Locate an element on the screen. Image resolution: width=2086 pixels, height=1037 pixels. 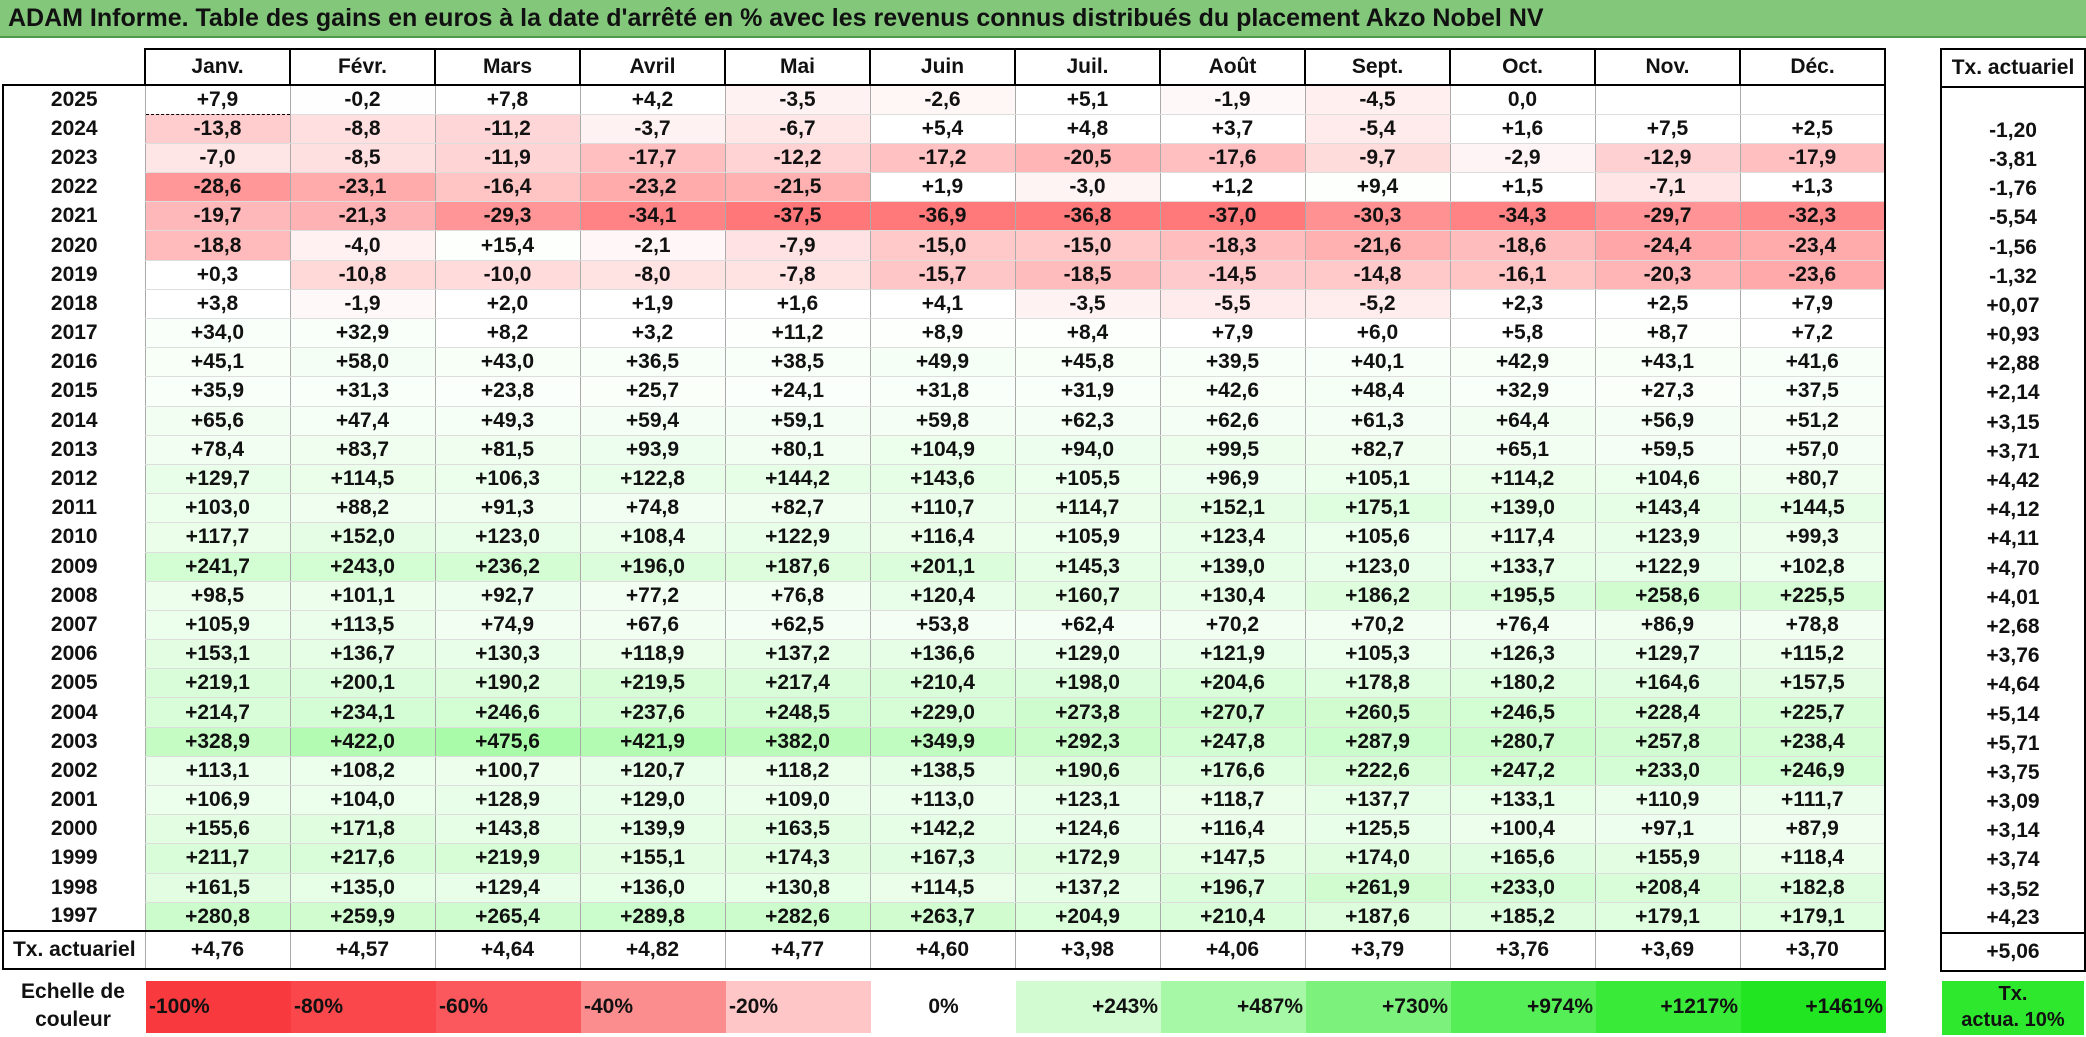
gain-cell: +172,9 is located at coordinates (1087, 858).